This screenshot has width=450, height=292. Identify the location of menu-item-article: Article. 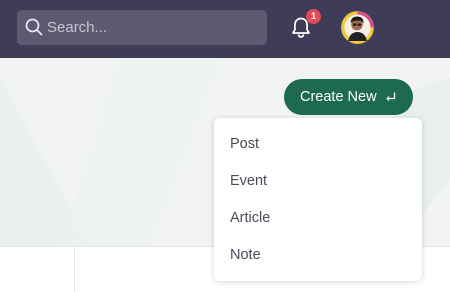
(318, 218).